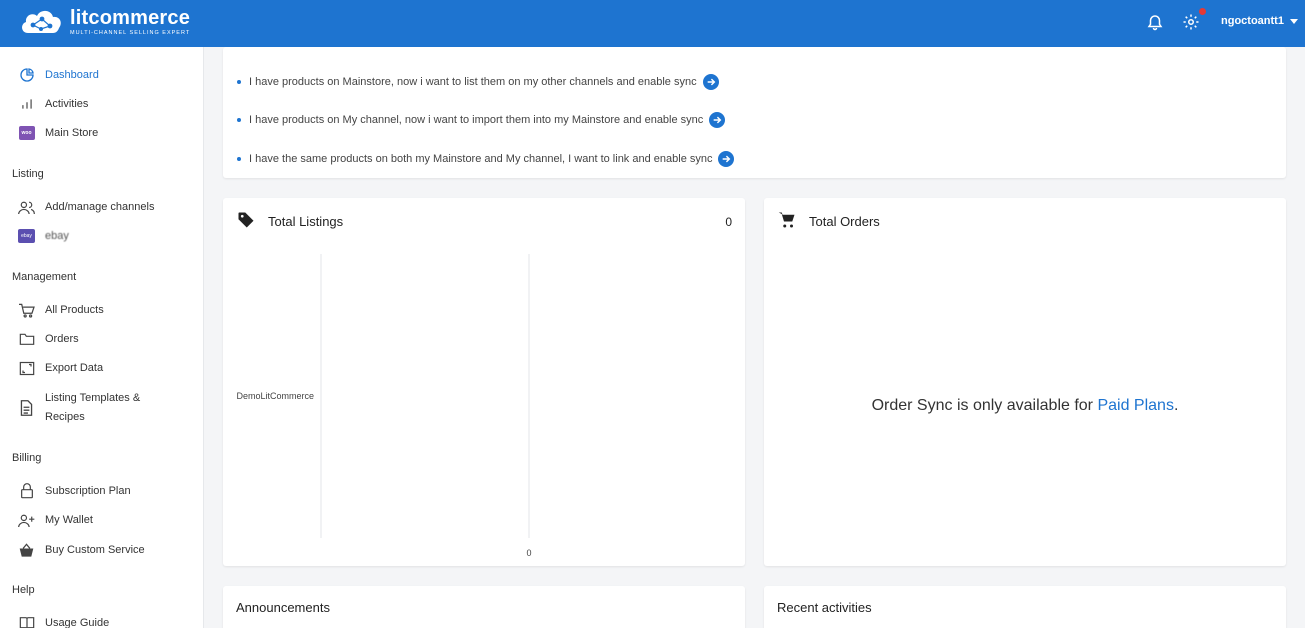 This screenshot has width=1305, height=628. I want to click on users-icon, so click(26, 207).